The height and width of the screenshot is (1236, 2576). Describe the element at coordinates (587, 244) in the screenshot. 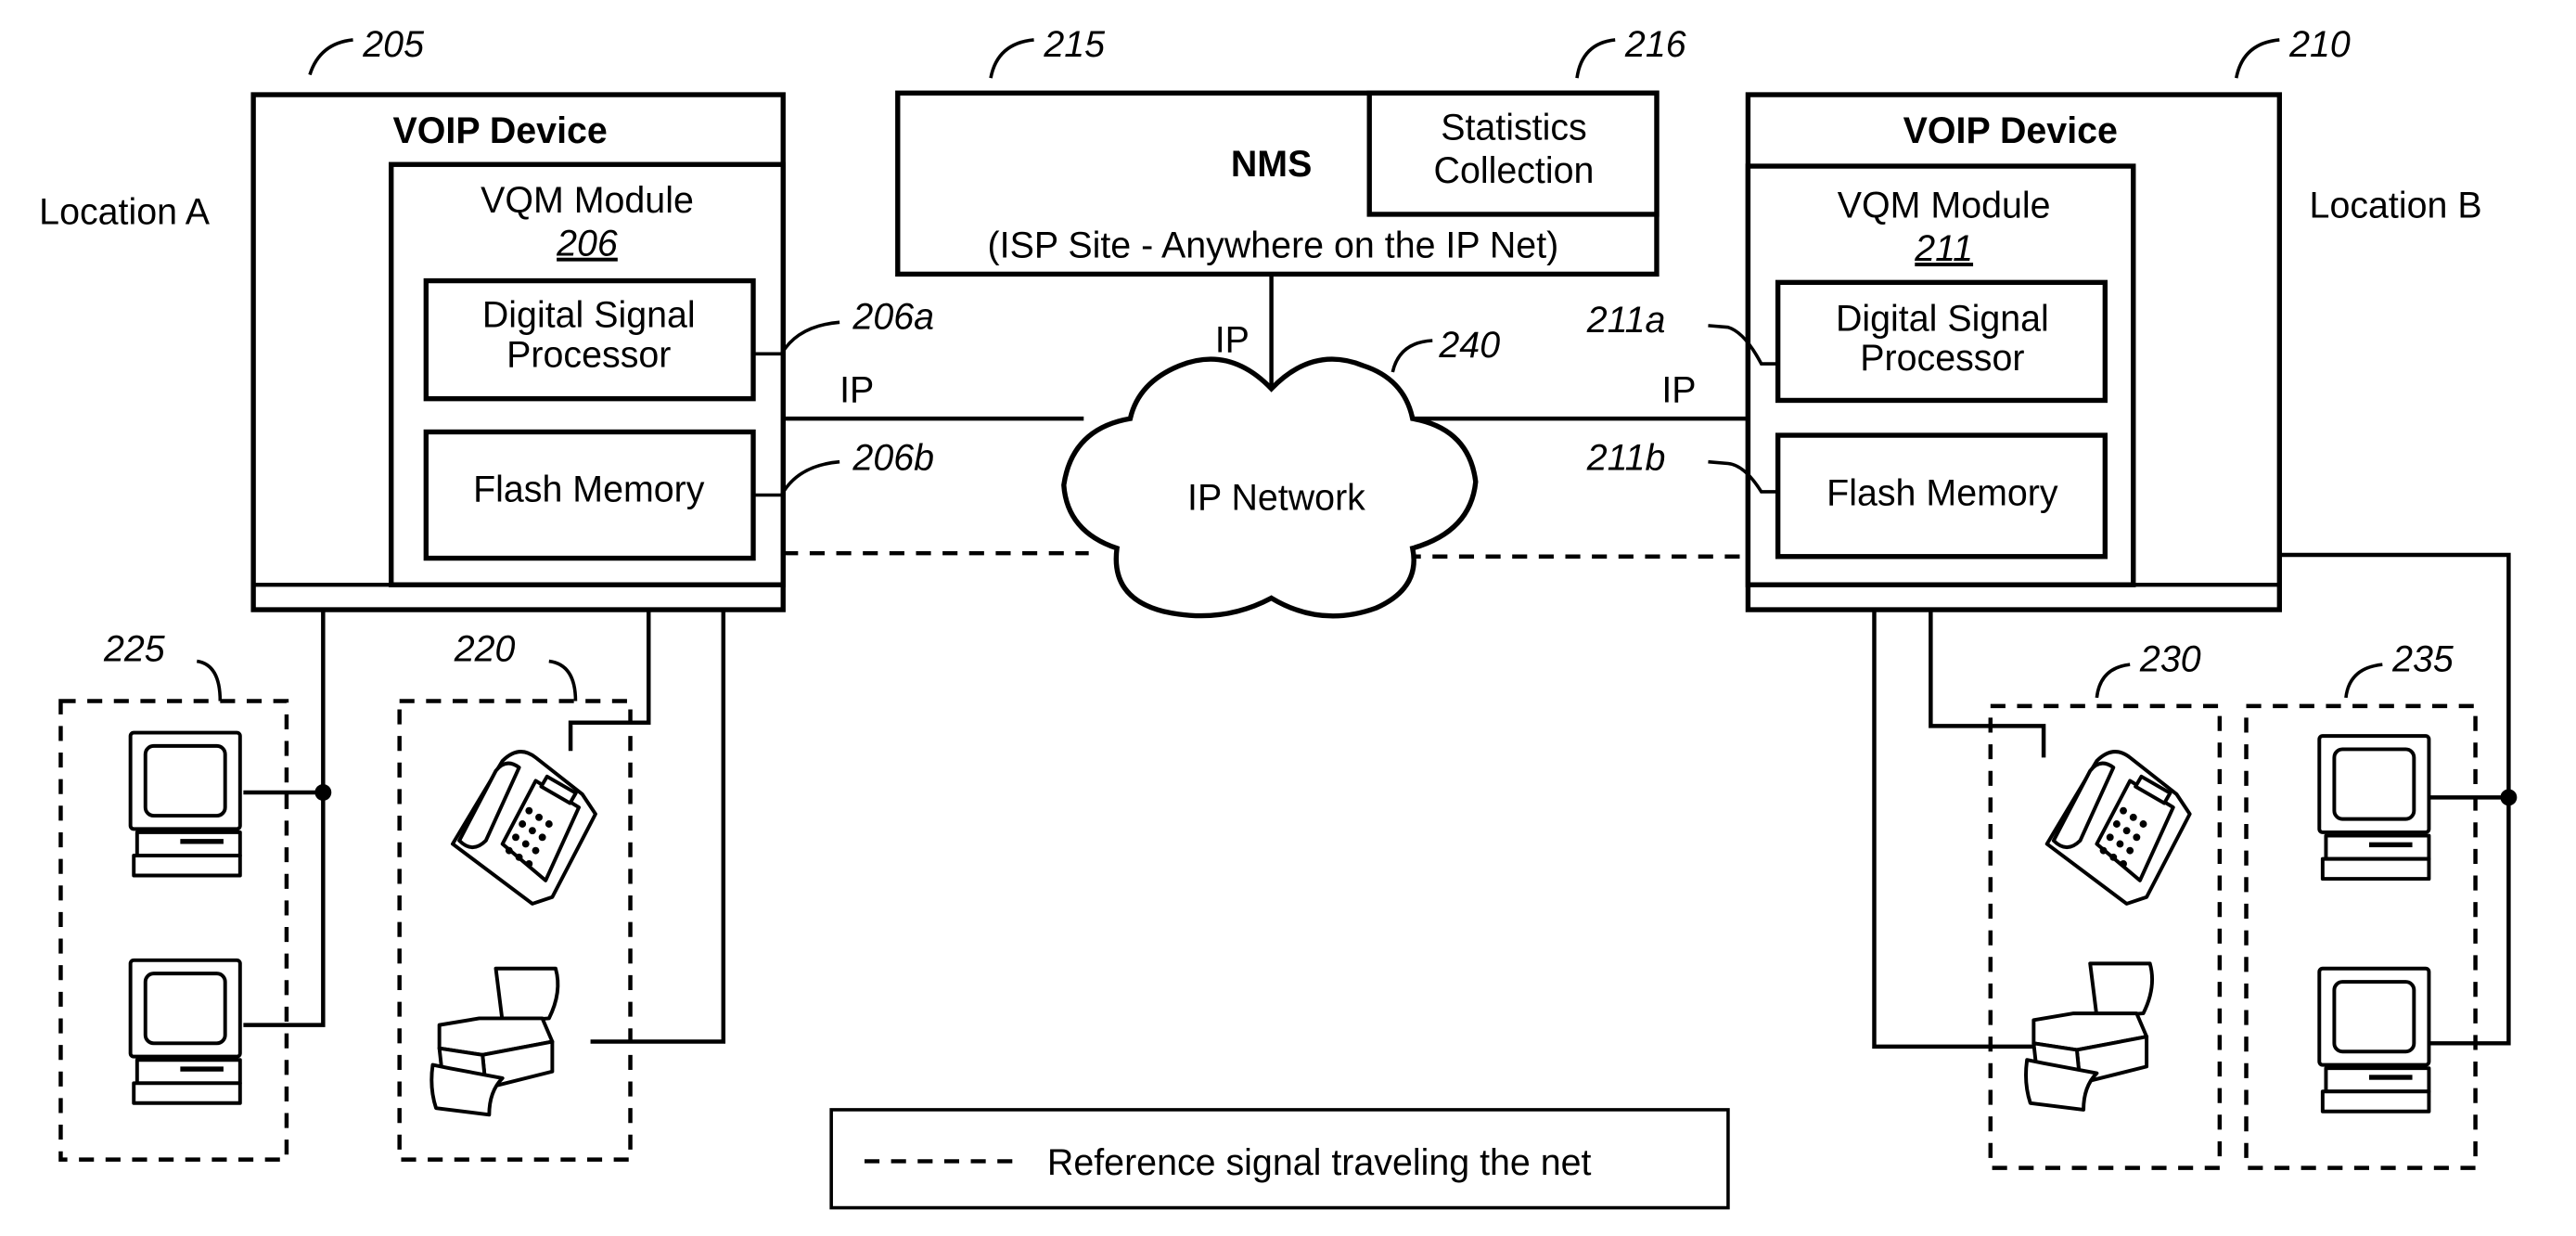

I see `device-a-module-ref: 206` at that location.